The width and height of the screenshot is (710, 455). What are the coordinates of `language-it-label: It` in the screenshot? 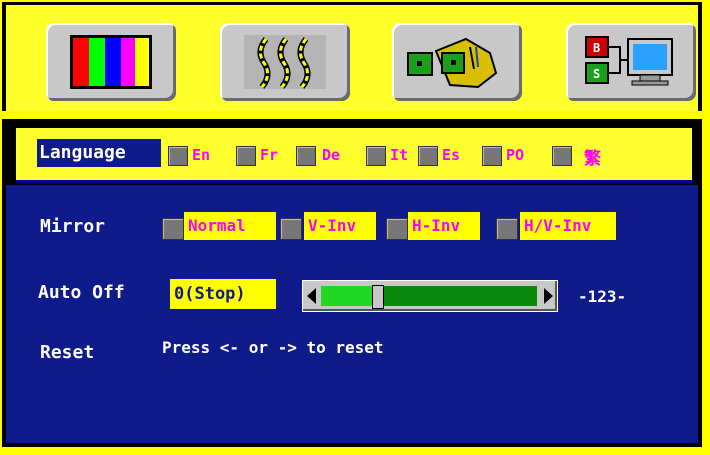 It's located at (399, 155).